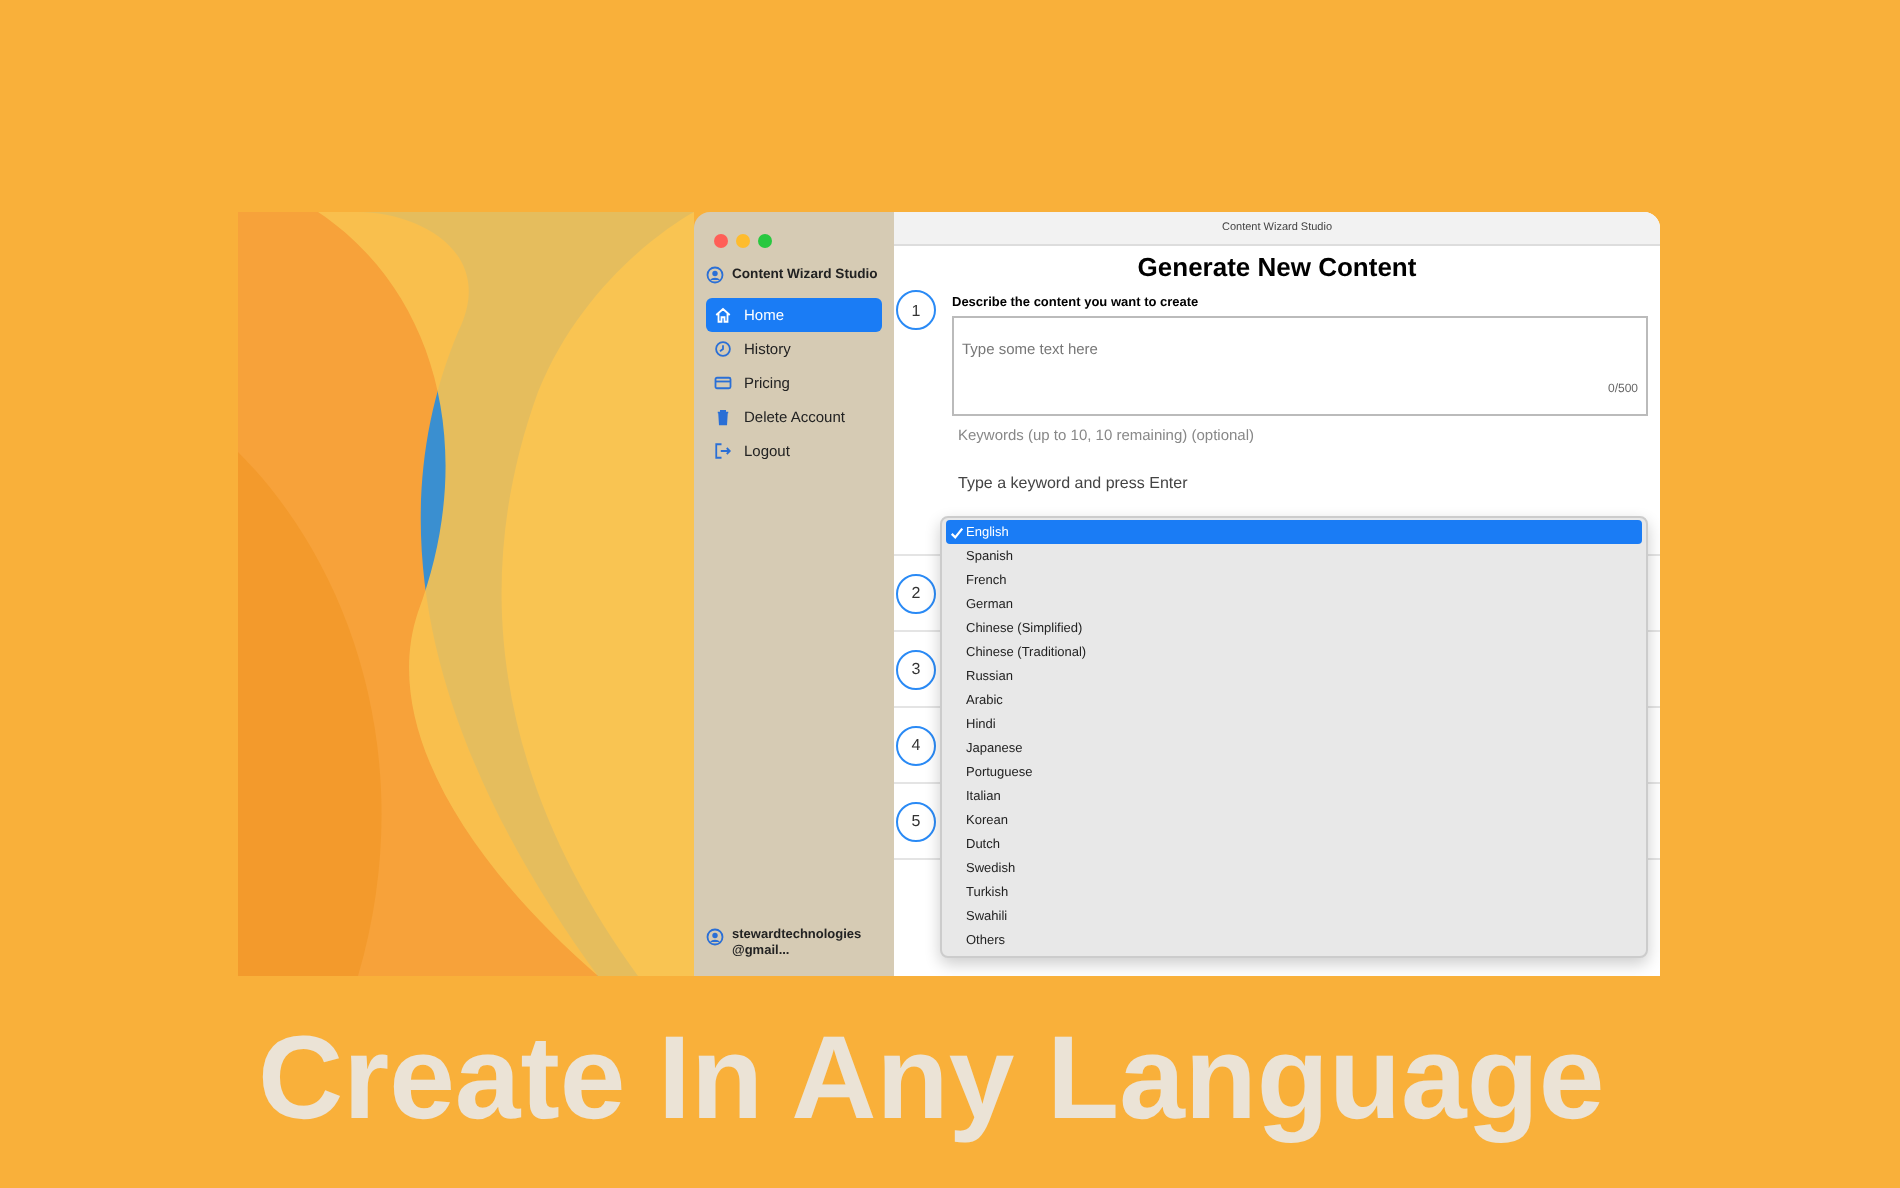 This screenshot has height=1188, width=1900. Describe the element at coordinates (723, 383) in the screenshot. I see `credit-card-icon` at that location.